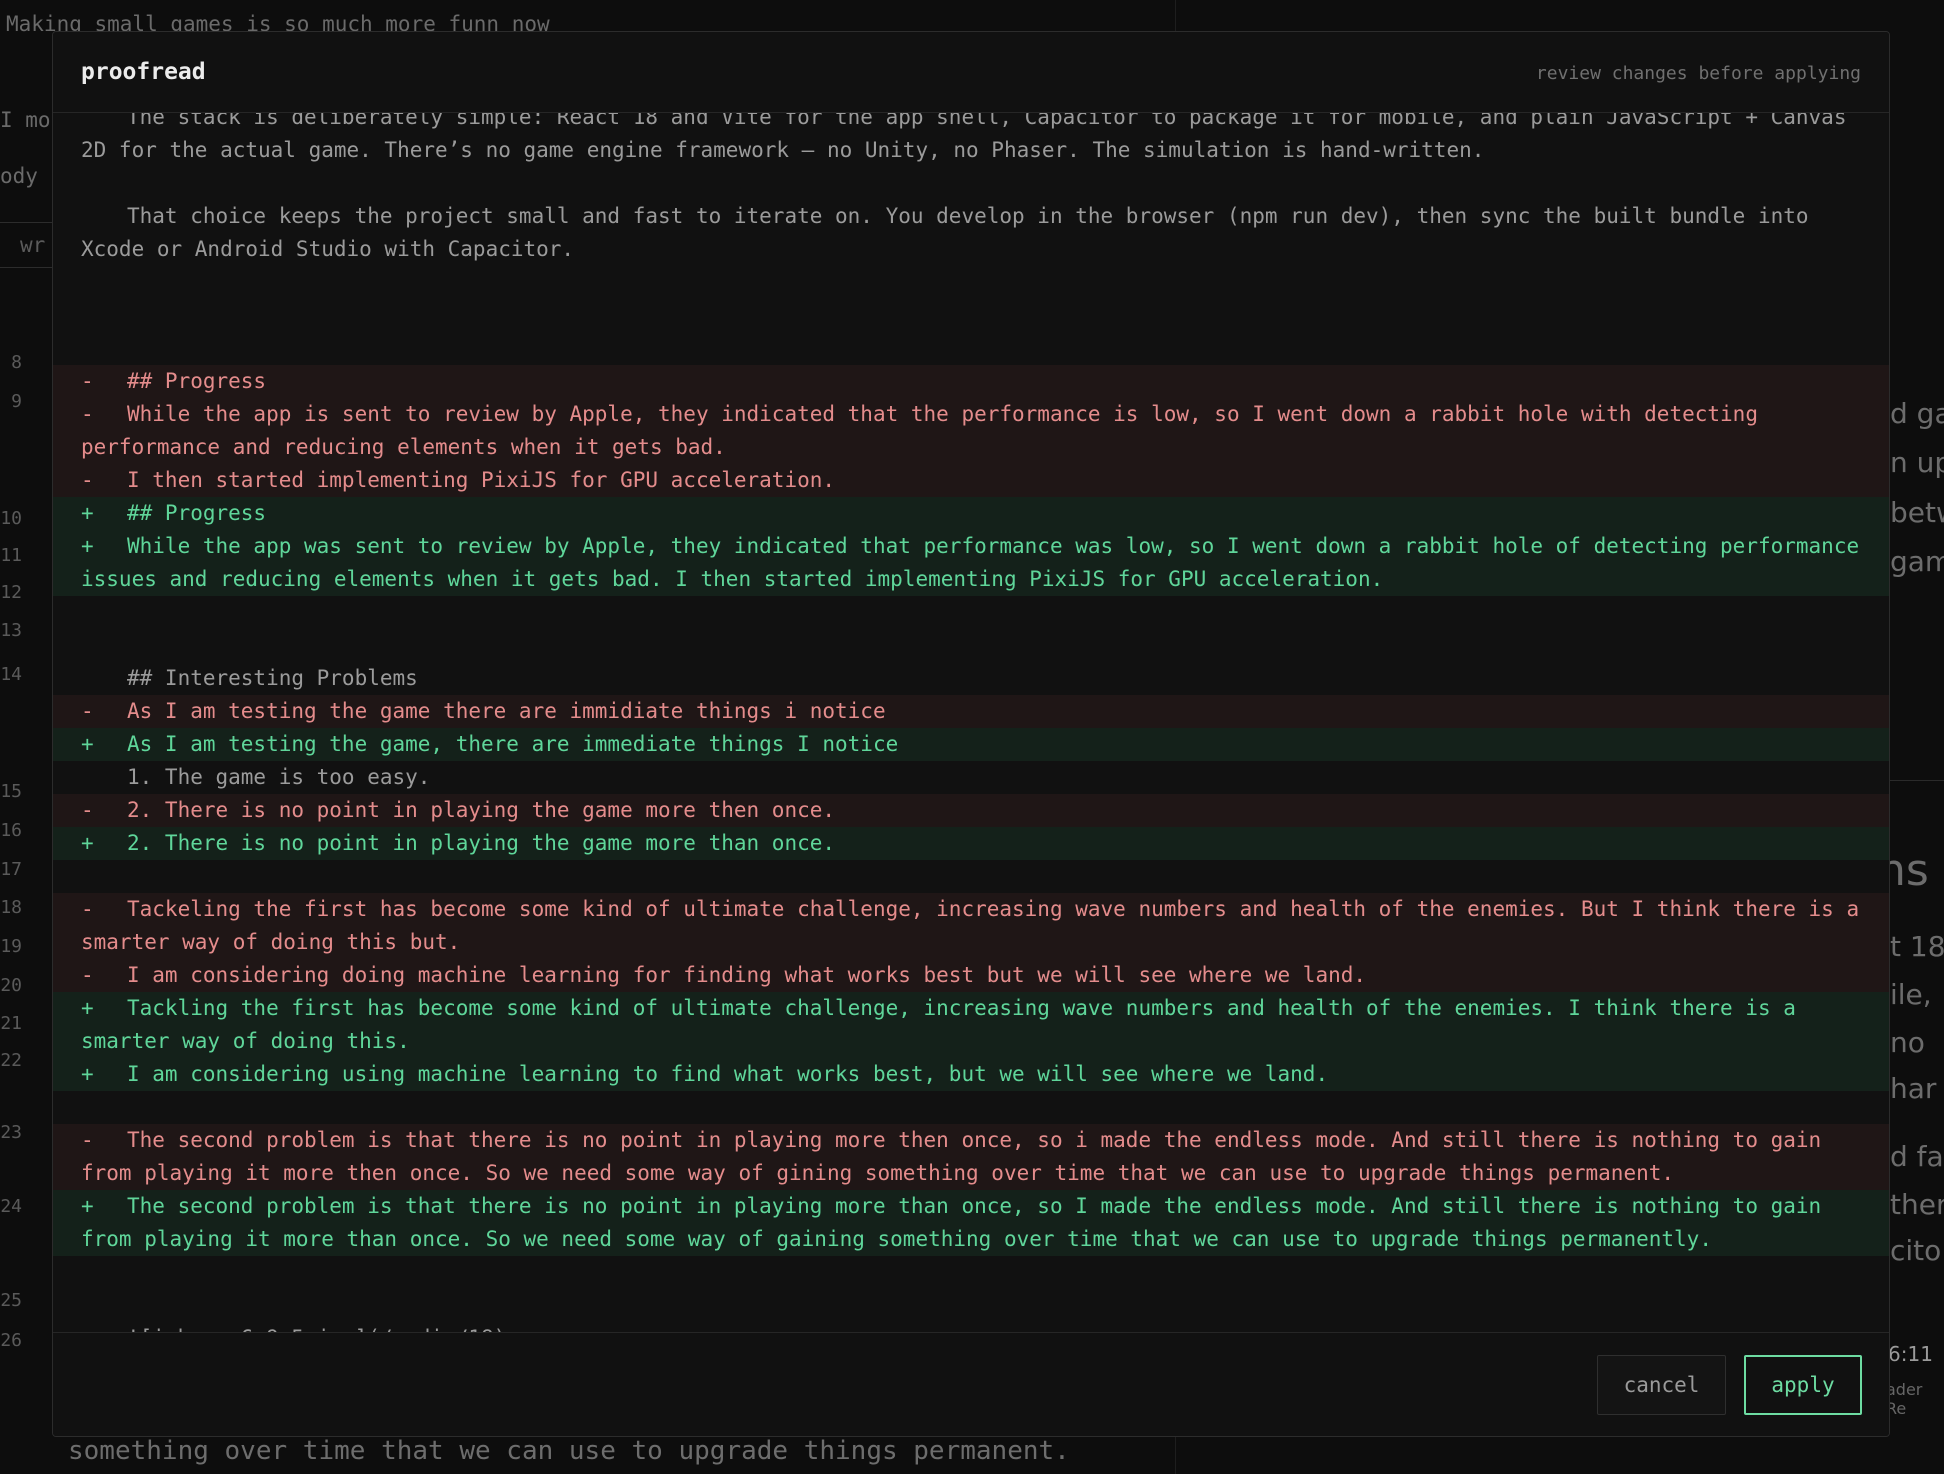 The width and height of the screenshot is (1944, 1474). I want to click on line-number: 20, so click(11, 985).